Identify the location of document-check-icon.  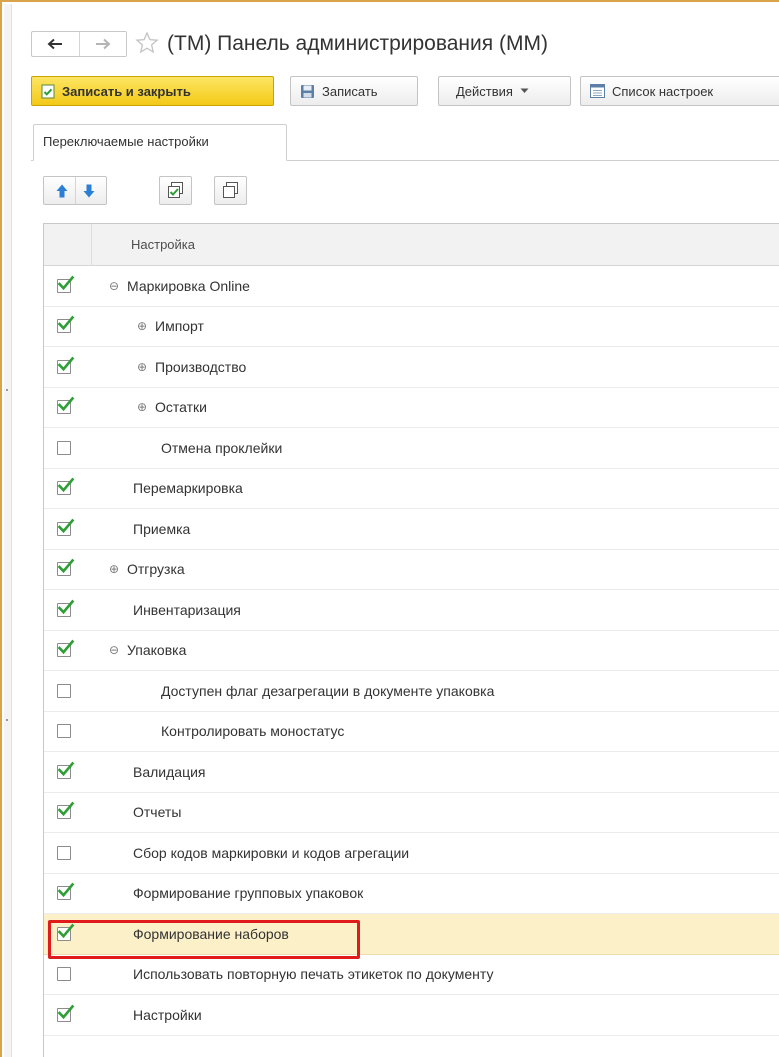
(48, 91).